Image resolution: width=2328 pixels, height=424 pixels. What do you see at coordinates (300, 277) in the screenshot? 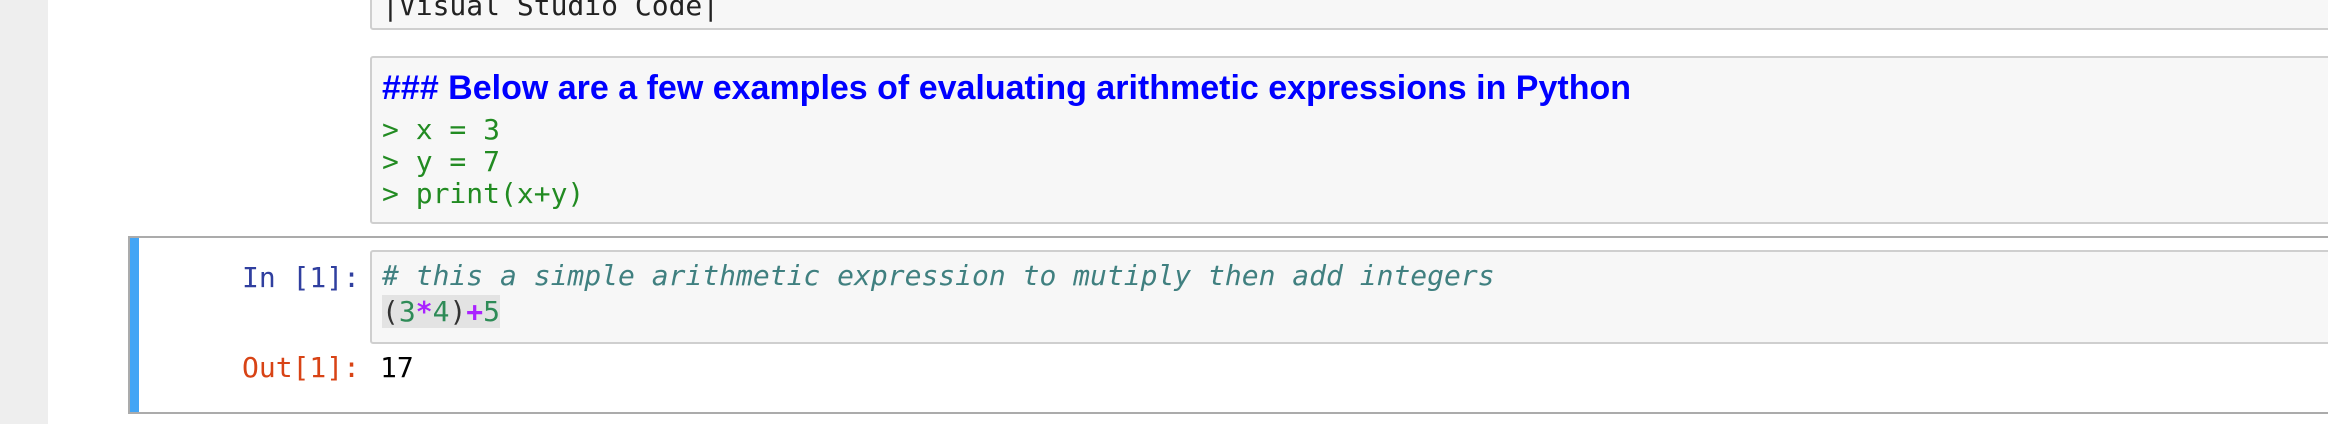
I see `input-prompt: In [1]:` at bounding box center [300, 277].